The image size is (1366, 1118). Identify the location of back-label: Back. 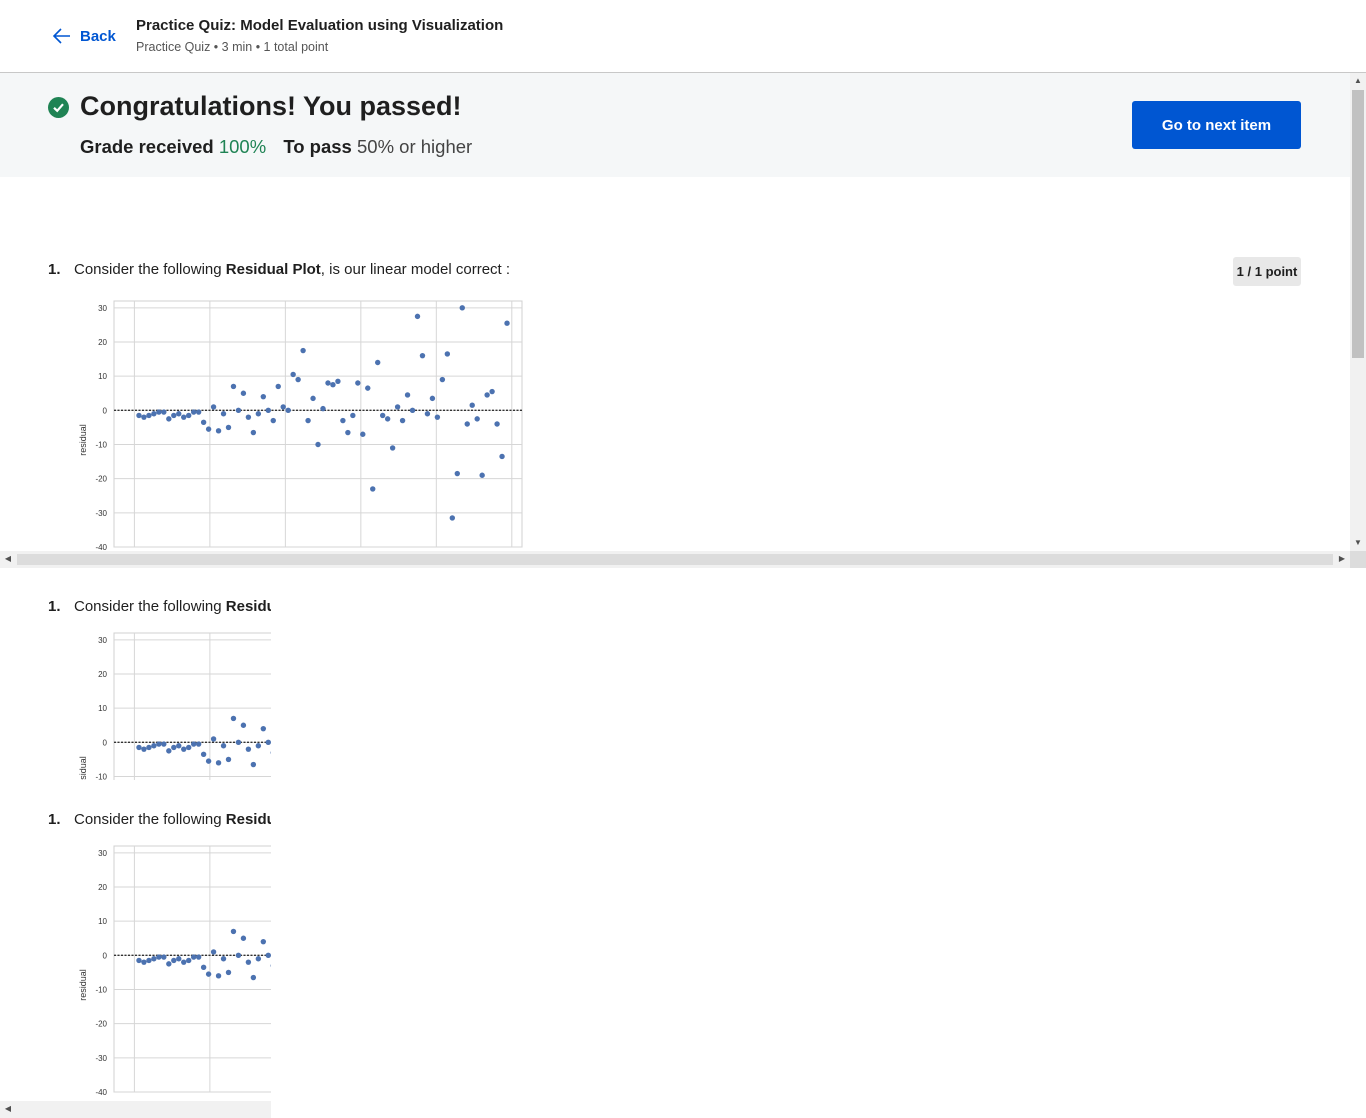
(98, 36).